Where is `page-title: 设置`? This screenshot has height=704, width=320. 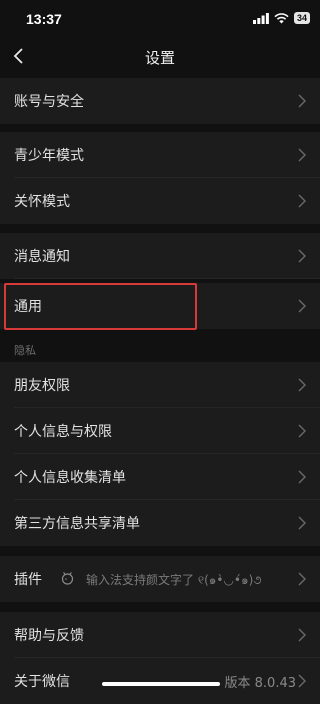 page-title: 设置 is located at coordinates (159, 58).